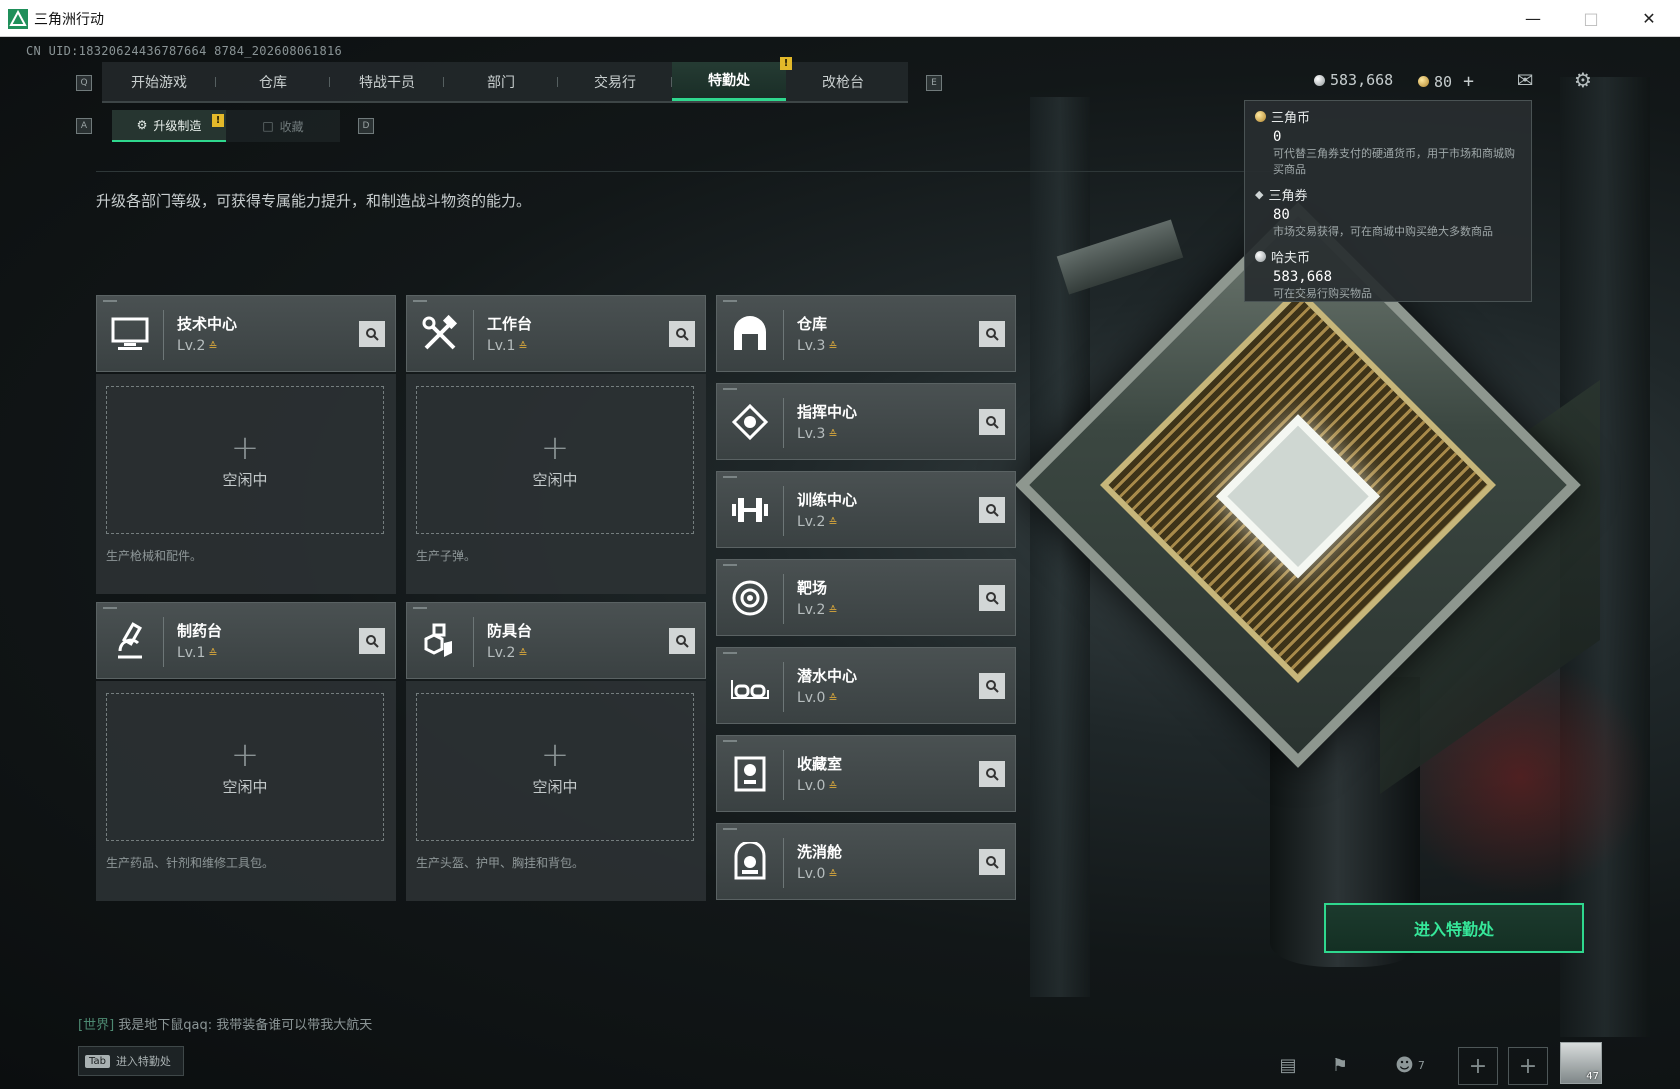 This screenshot has height=1089, width=1680. What do you see at coordinates (1592, 1076) in the screenshot?
I see `player-level: 47` at bounding box center [1592, 1076].